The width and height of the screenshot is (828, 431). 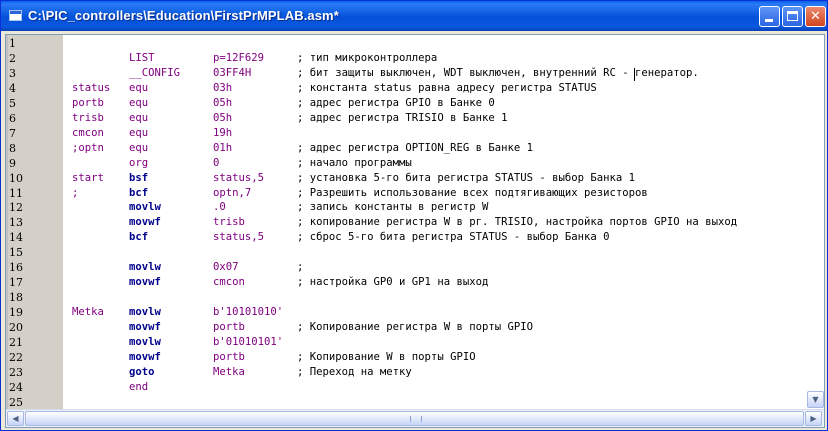 What do you see at coordinates (443, 388) in the screenshot?
I see `code-line: end` at bounding box center [443, 388].